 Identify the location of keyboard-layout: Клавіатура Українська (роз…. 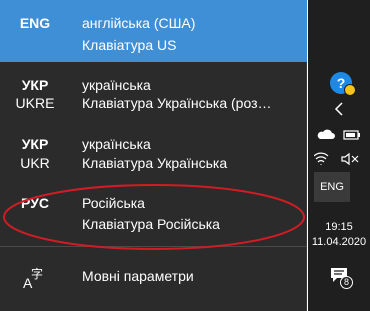
(177, 103).